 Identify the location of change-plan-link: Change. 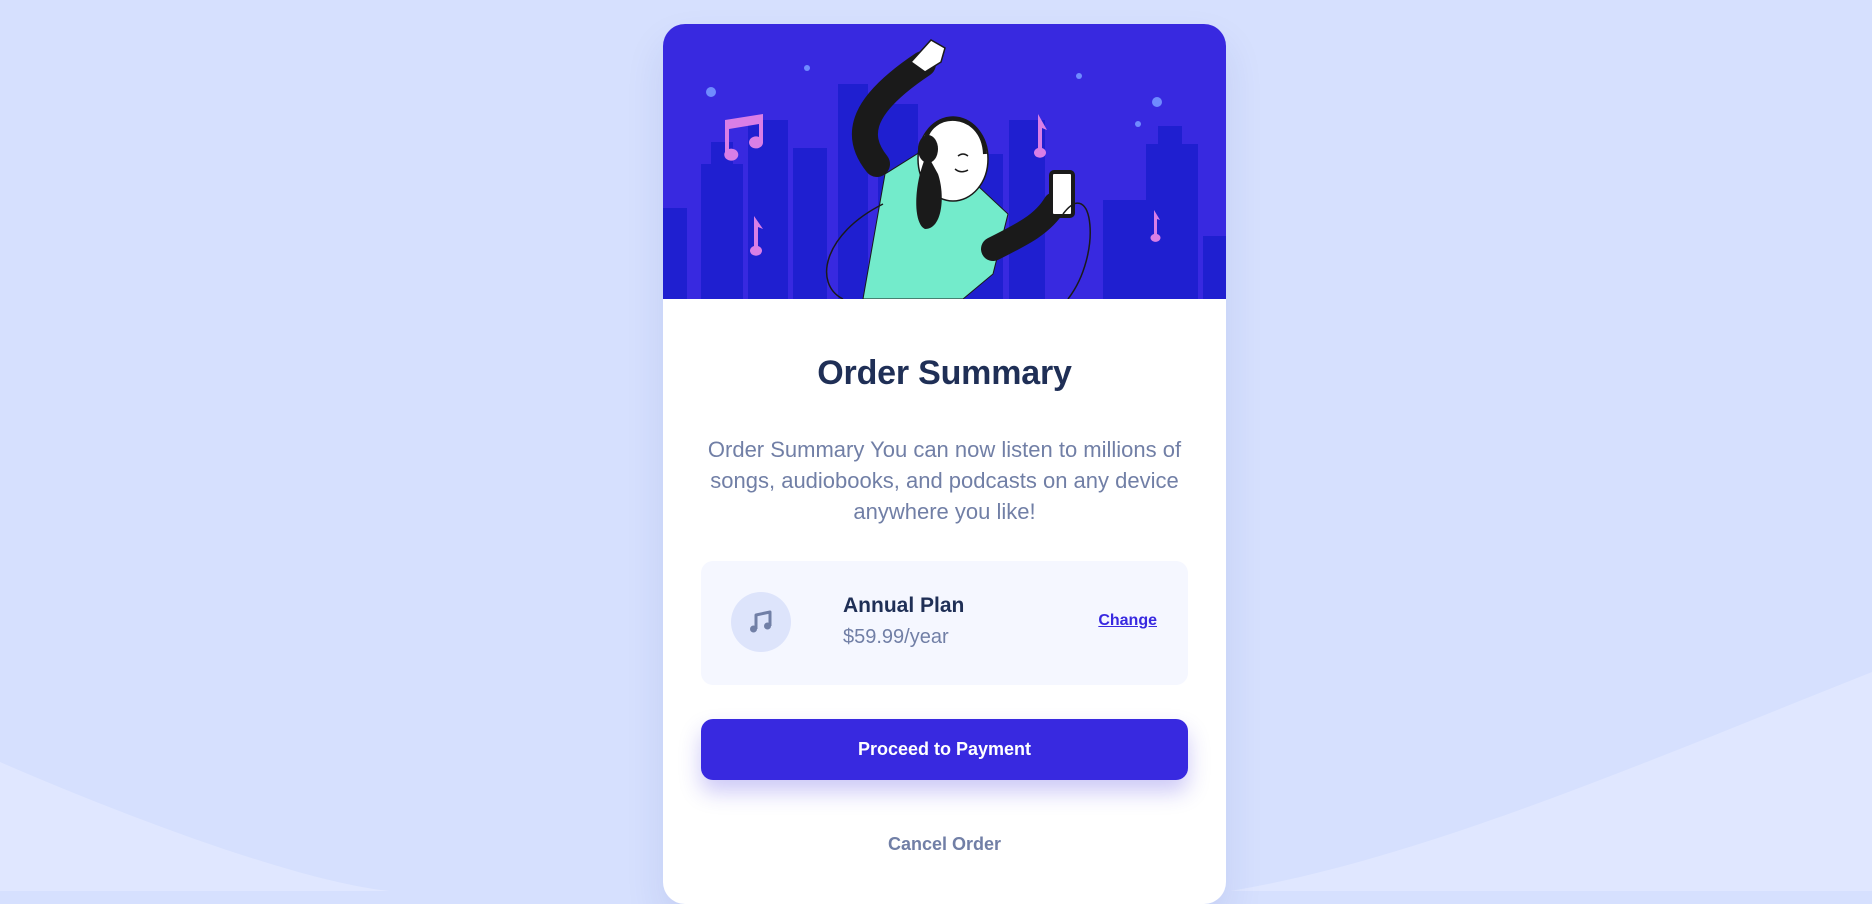
(1127, 621).